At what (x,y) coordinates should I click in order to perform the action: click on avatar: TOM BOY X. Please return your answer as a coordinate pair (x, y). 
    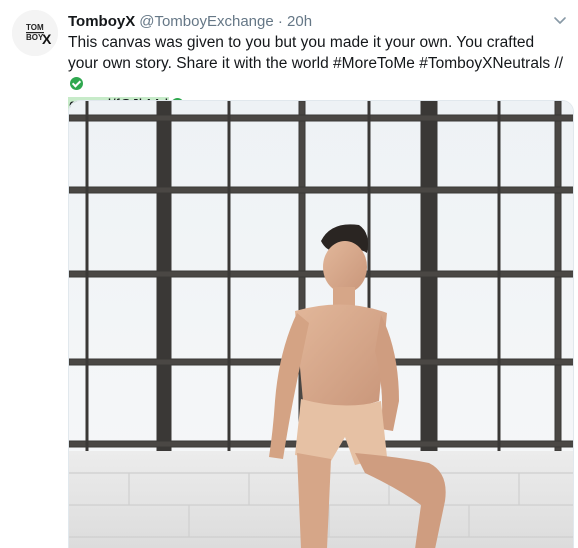
    Looking at the image, I should click on (35, 33).